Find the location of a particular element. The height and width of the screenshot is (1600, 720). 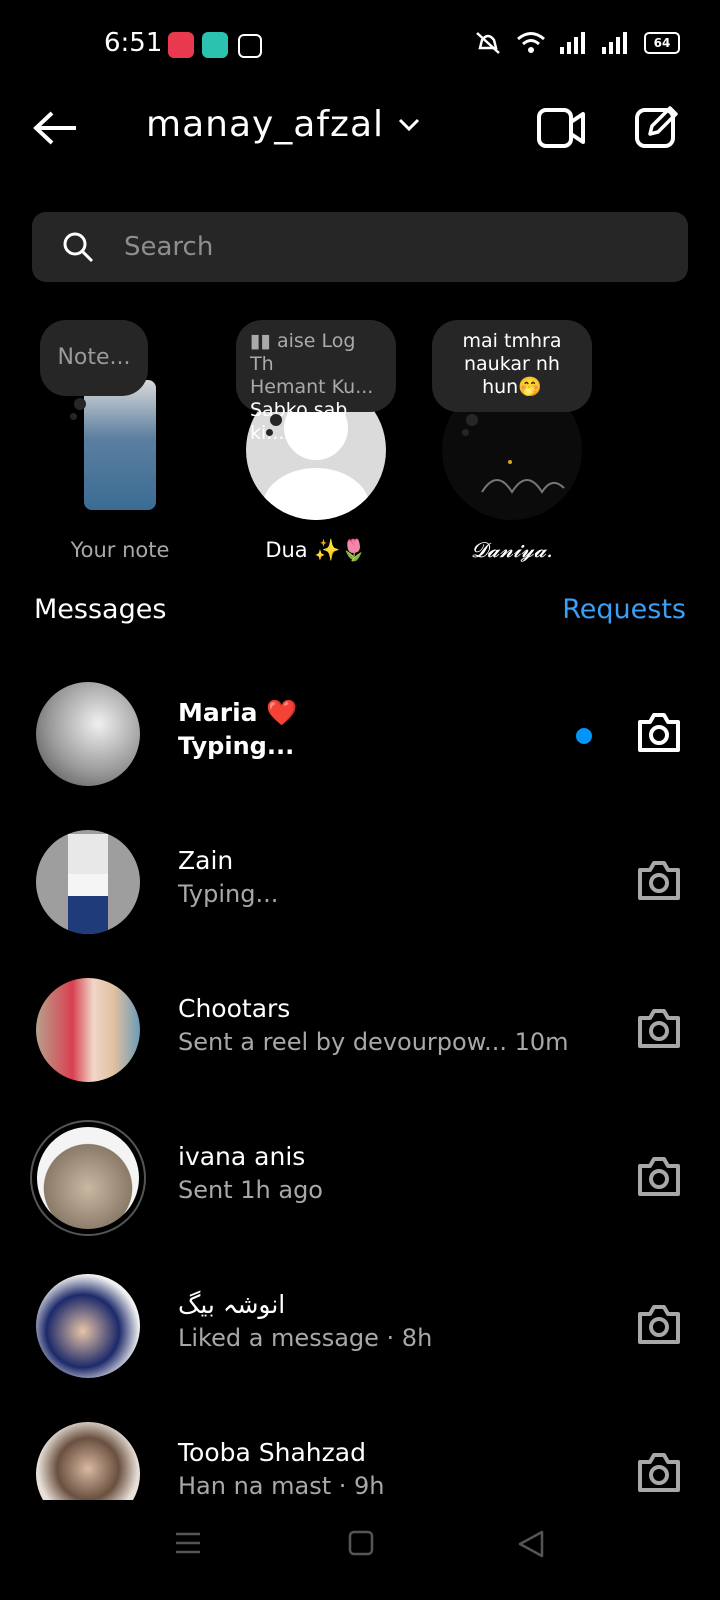

conversation-preview: Liked a message · 8h is located at coordinates (305, 1338).